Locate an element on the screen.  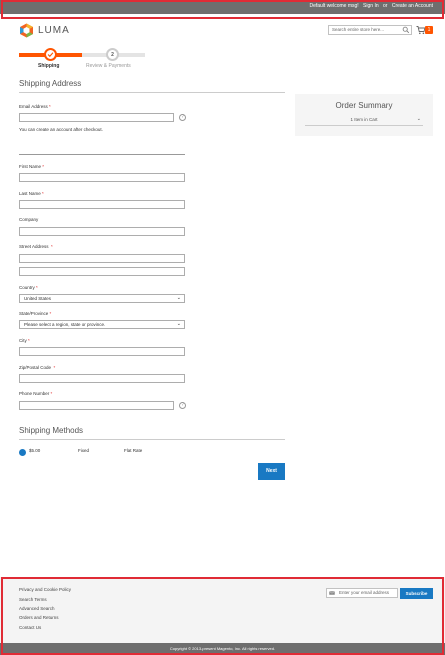
order-summary: Order Summary 1 Item in Cart ⌄ is located at coordinates (364, 115).